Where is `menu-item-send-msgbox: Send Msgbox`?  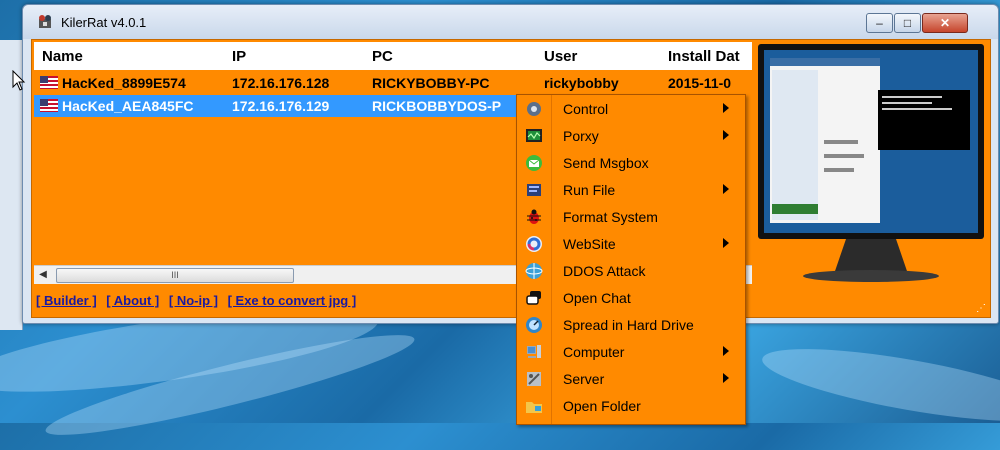
menu-item-send-msgbox: Send Msgbox is located at coordinates (631, 162).